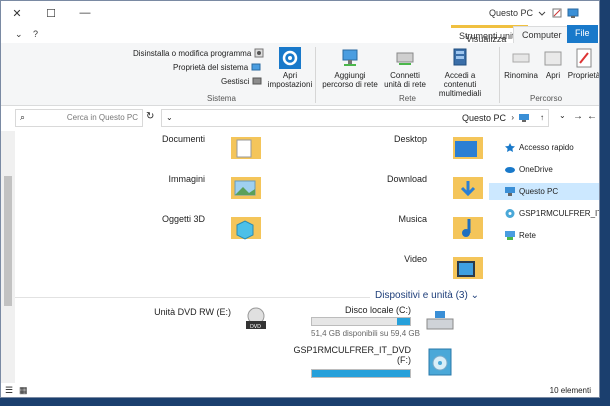  I want to click on back-arrow-icon: ←, so click(592, 116).